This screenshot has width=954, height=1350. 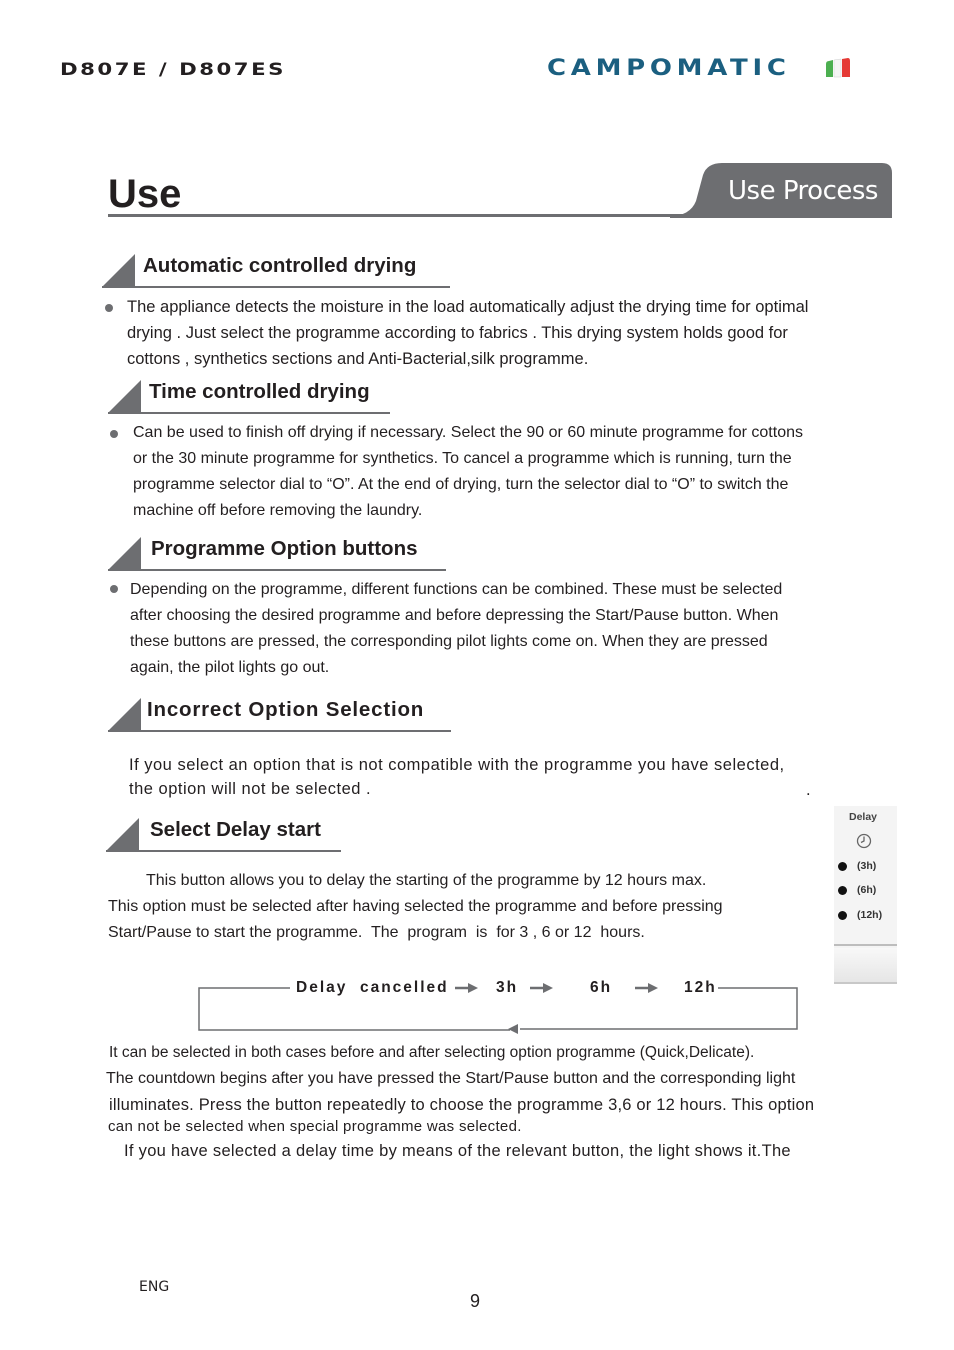 I want to click on footer-language: ENG, so click(x=154, y=1287).